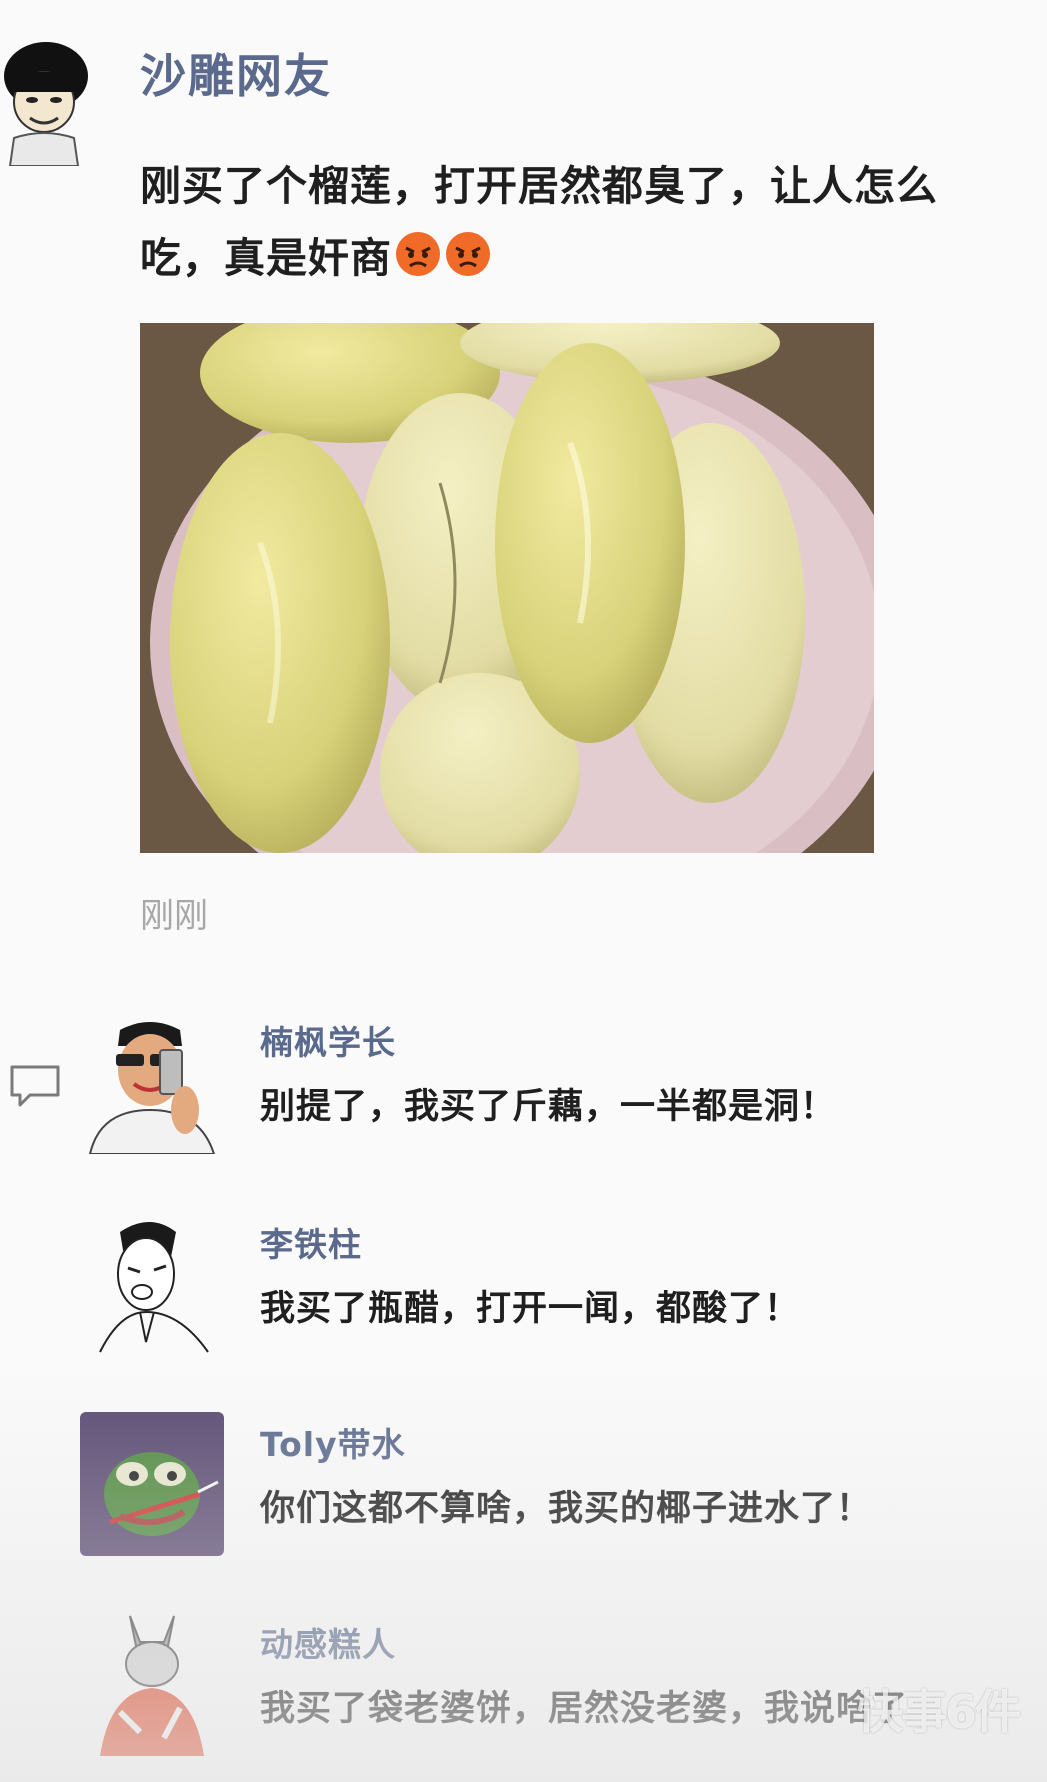  I want to click on watermark: 快事6件, so click(938, 1712).